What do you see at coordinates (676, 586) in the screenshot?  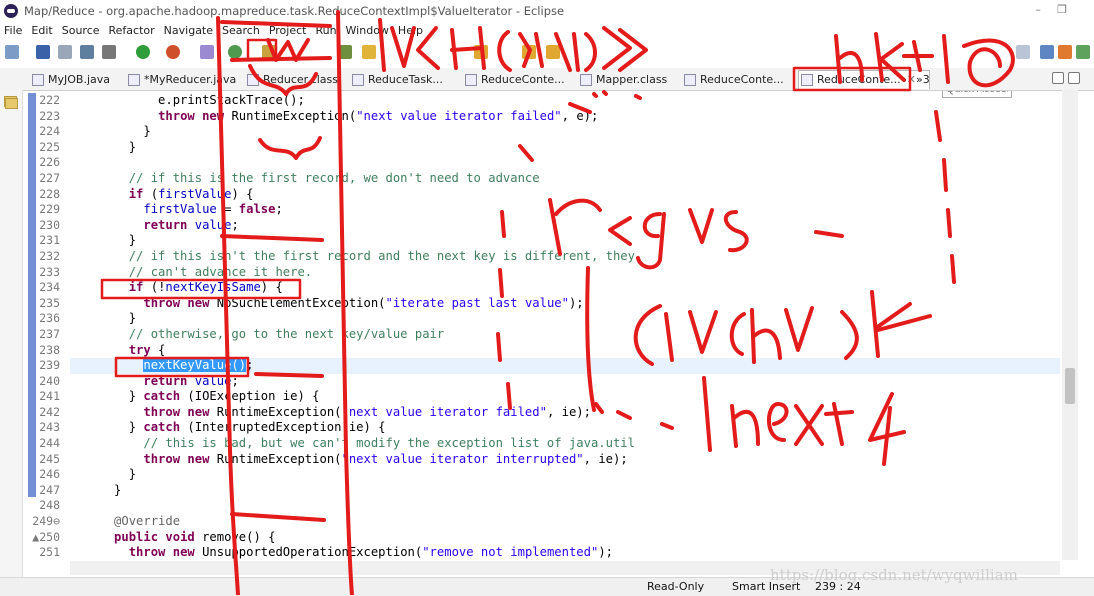 I see `read-only-status: Read-Only` at bounding box center [676, 586].